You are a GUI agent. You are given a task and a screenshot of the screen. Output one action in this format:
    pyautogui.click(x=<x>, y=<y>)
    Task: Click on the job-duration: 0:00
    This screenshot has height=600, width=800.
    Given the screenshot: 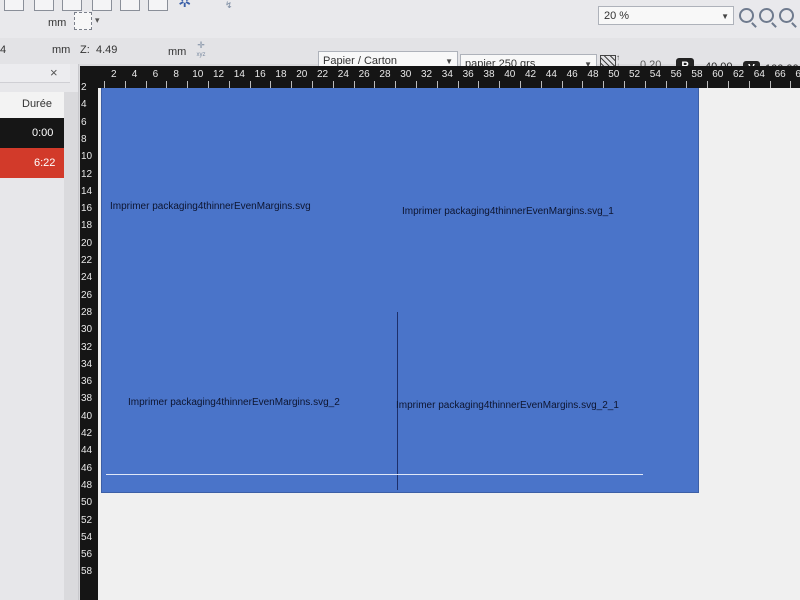 What is the action you would take?
    pyautogui.click(x=43, y=133)
    